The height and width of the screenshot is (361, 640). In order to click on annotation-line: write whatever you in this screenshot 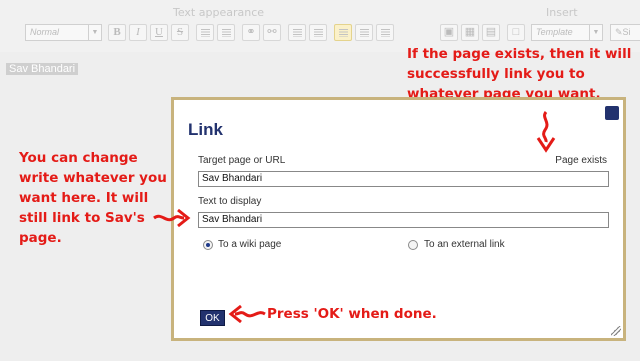, I will do `click(93, 178)`.